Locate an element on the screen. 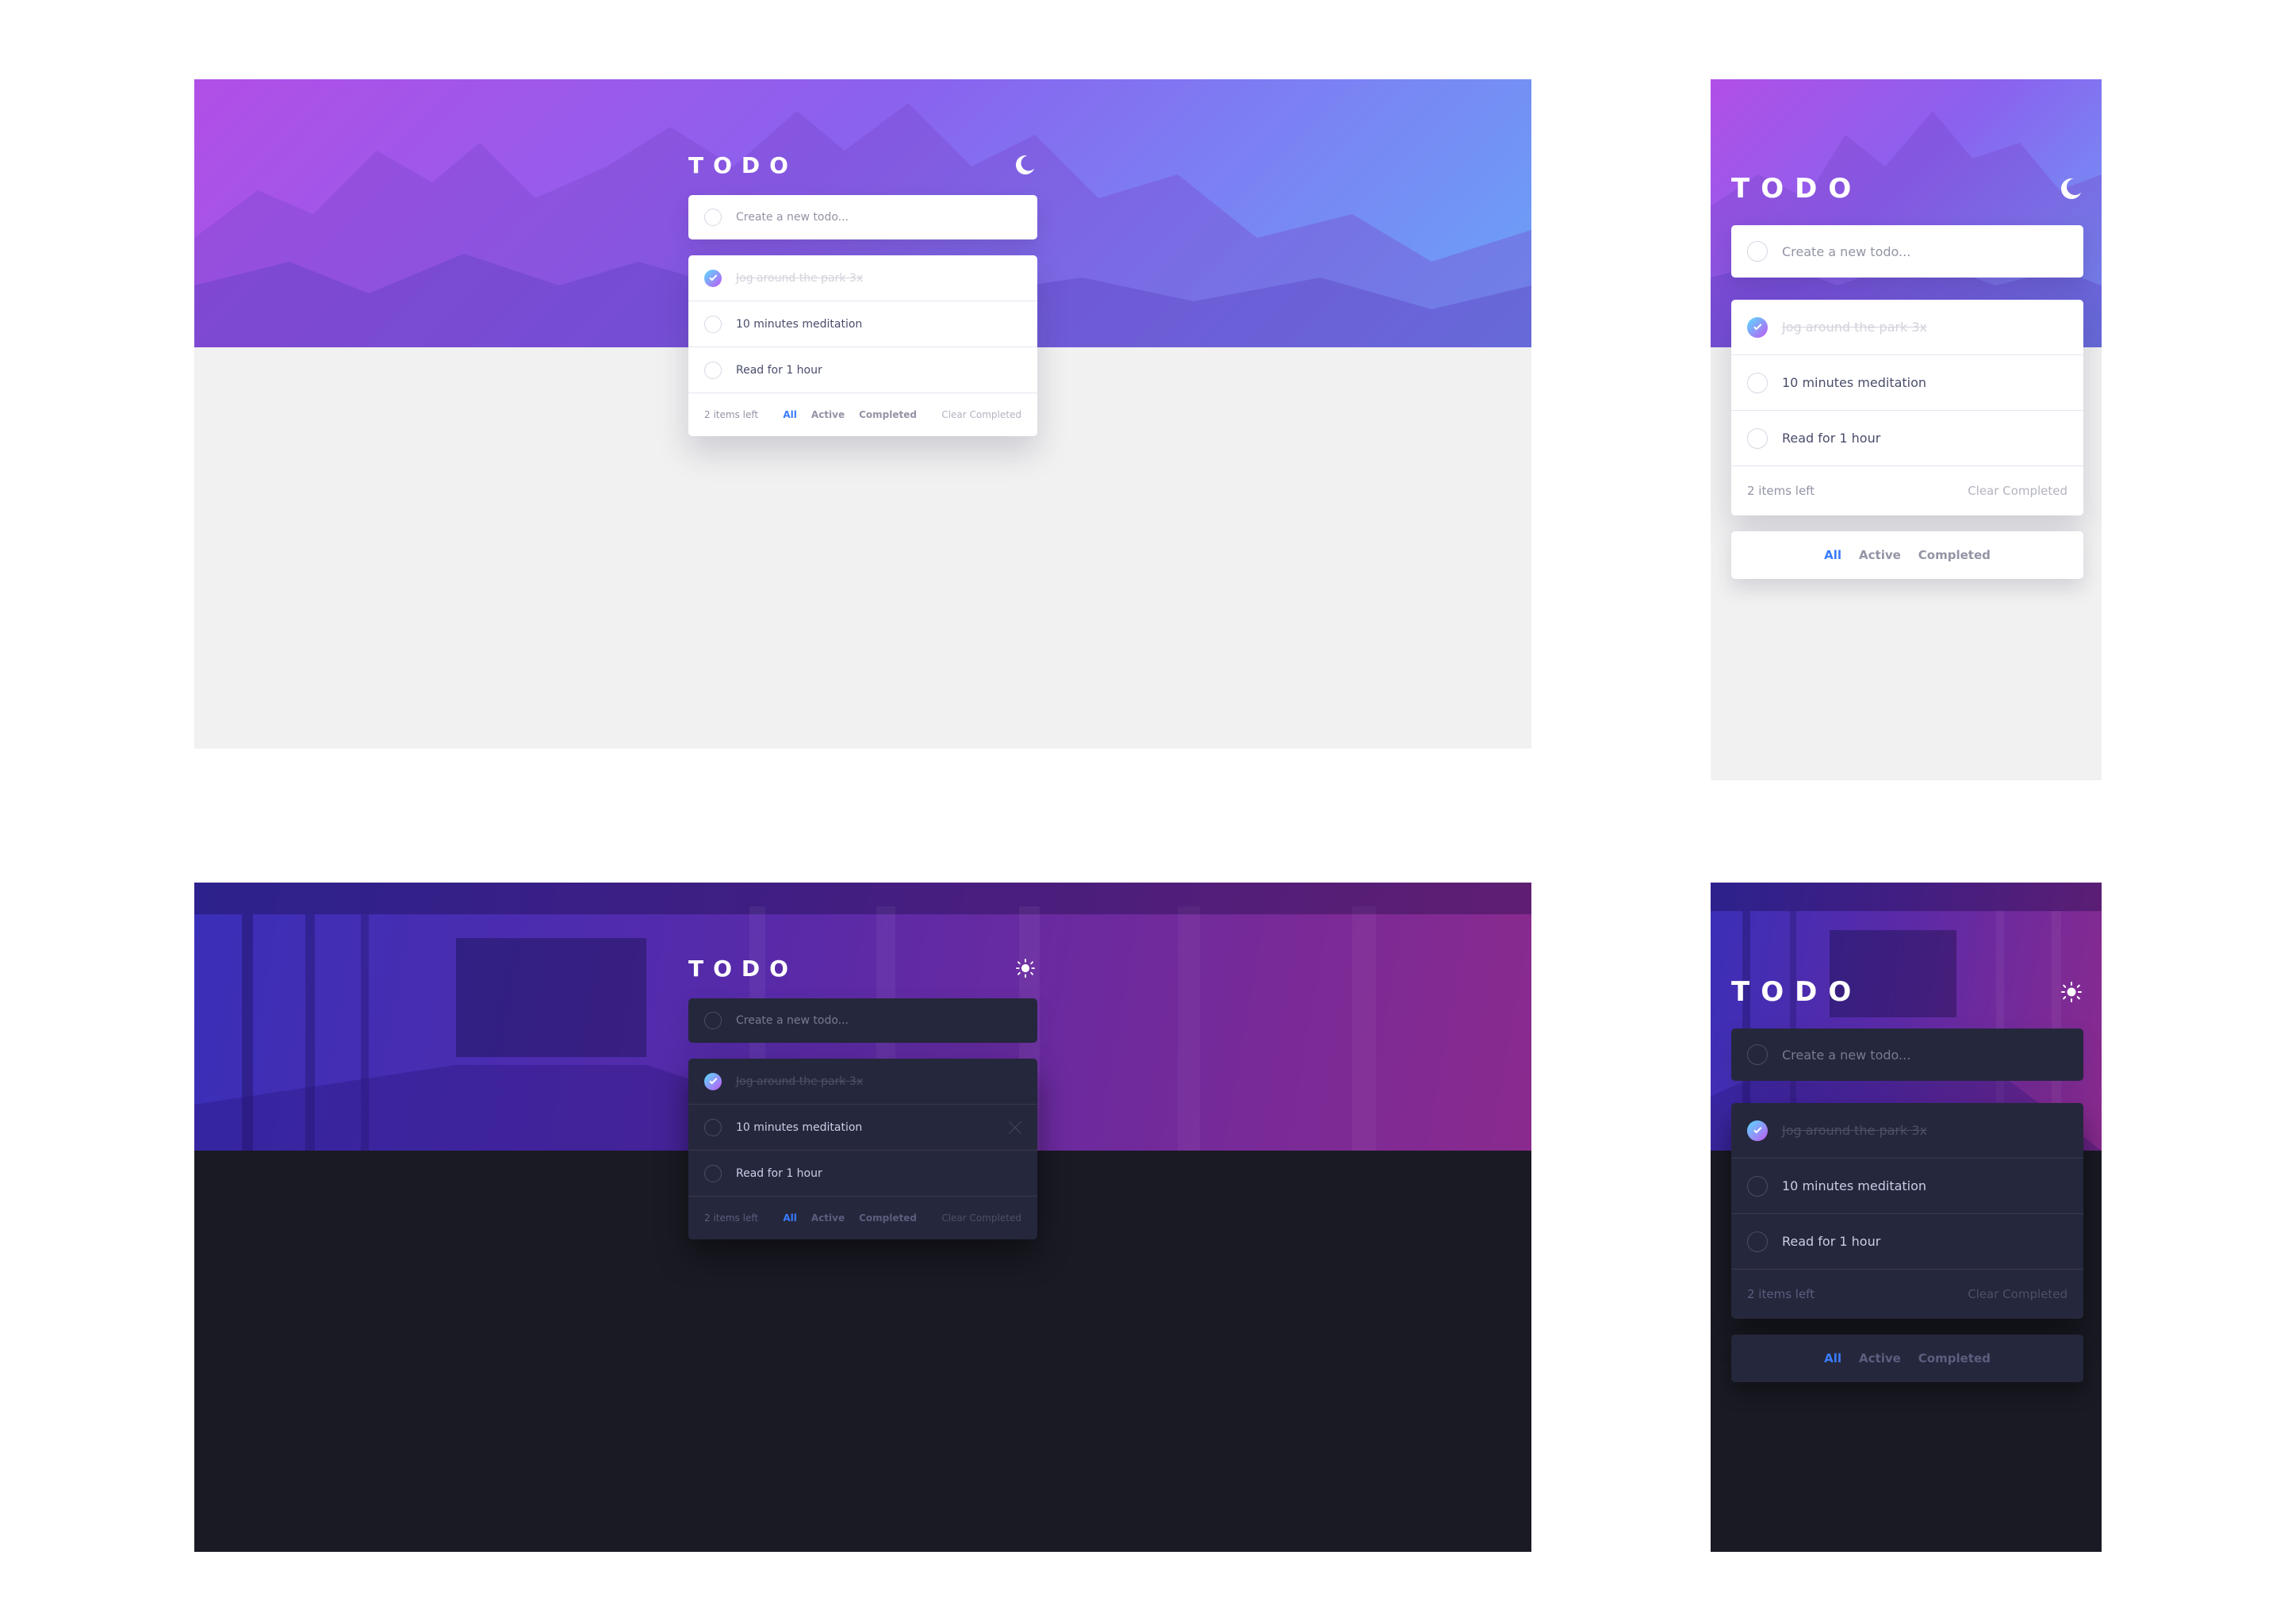 The width and height of the screenshot is (2284, 1624). cross-icon is located at coordinates (1015, 1127).